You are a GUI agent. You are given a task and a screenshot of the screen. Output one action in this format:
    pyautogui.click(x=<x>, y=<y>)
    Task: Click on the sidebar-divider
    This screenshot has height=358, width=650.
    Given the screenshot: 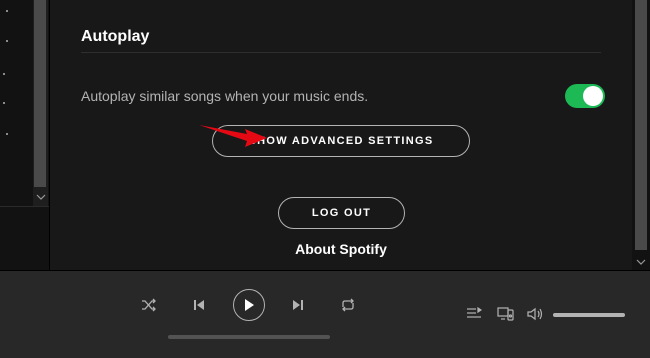 What is the action you would take?
    pyautogui.click(x=25, y=206)
    